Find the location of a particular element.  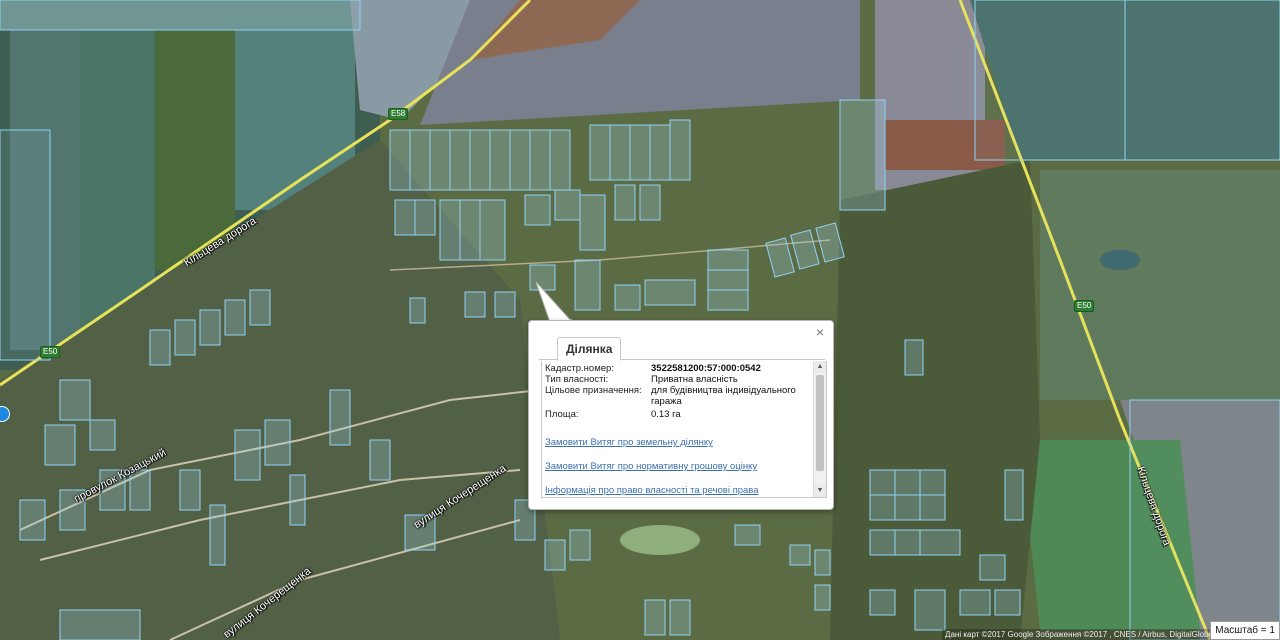

tab-parcel: Ділянка is located at coordinates (589, 349).